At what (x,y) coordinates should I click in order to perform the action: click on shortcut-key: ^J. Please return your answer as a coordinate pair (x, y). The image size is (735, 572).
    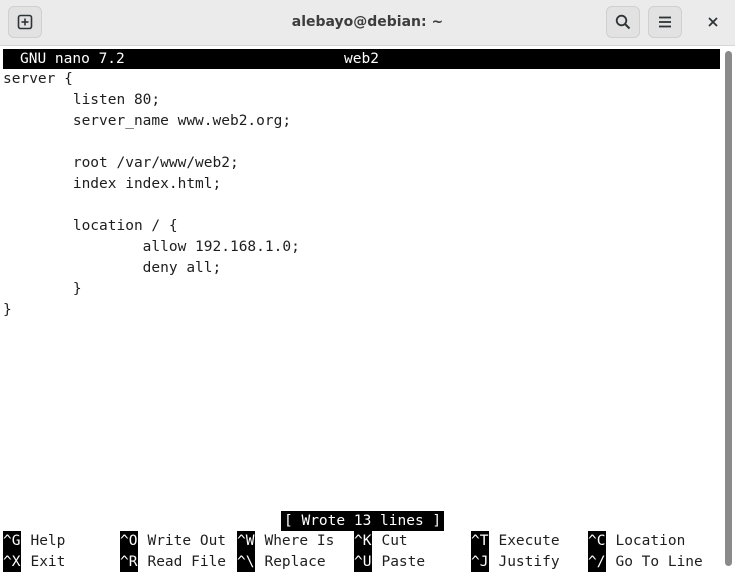
    Looking at the image, I should click on (480, 562).